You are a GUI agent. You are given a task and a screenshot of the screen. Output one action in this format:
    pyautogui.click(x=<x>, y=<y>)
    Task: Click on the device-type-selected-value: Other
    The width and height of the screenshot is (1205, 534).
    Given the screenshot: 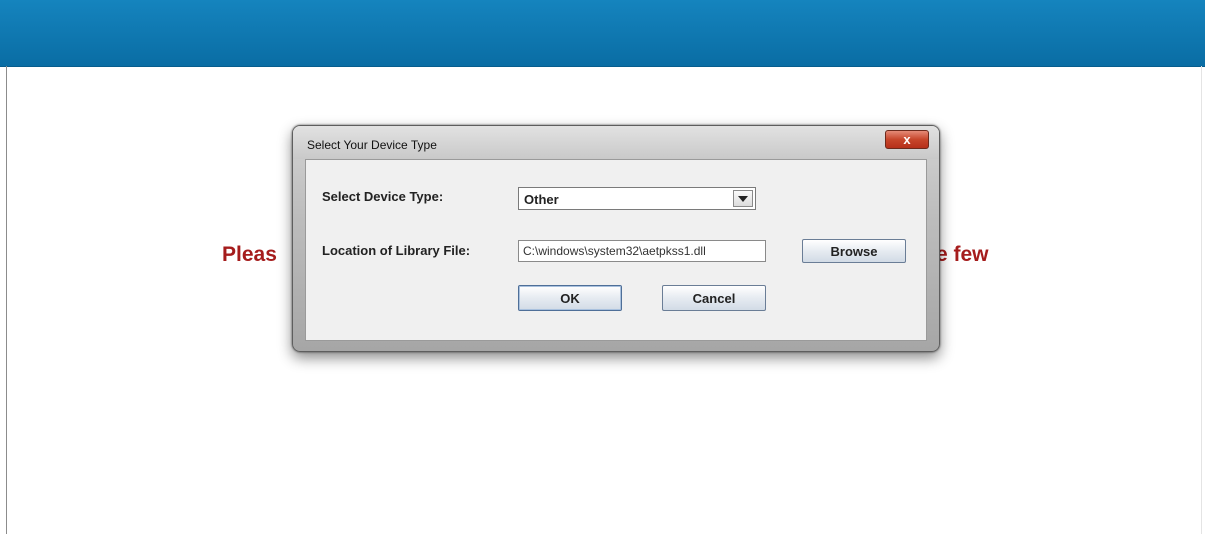 What is the action you would take?
    pyautogui.click(x=541, y=199)
    